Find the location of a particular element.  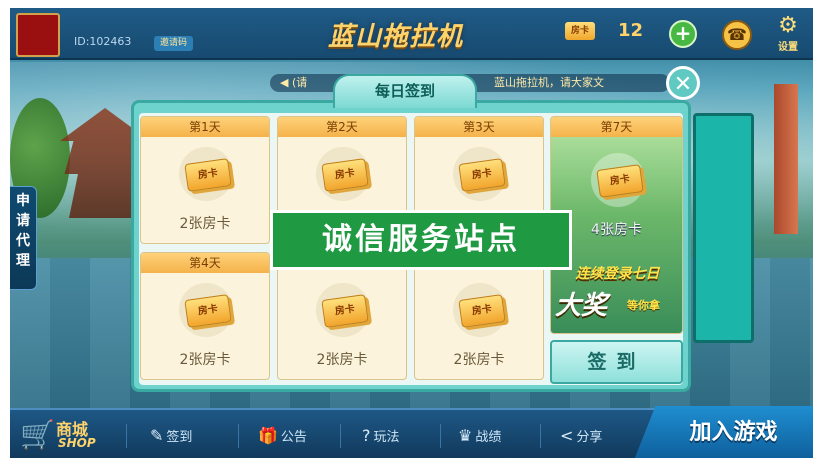

nav-rules: ? 玩法 is located at coordinates (381, 436).